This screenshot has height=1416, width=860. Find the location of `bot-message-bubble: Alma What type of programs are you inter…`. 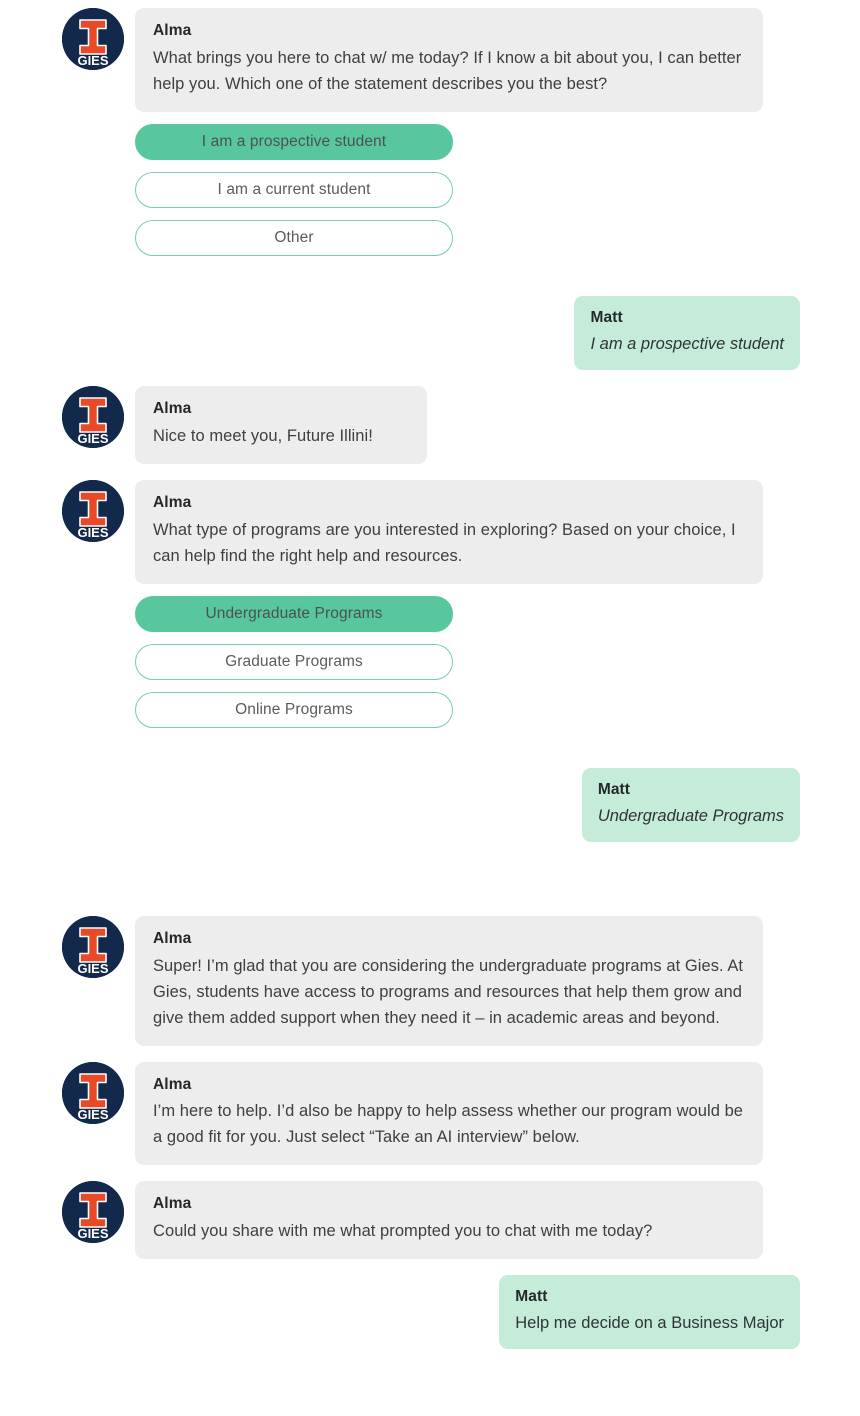

bot-message-bubble: Alma What type of programs are you inter… is located at coordinates (449, 531).